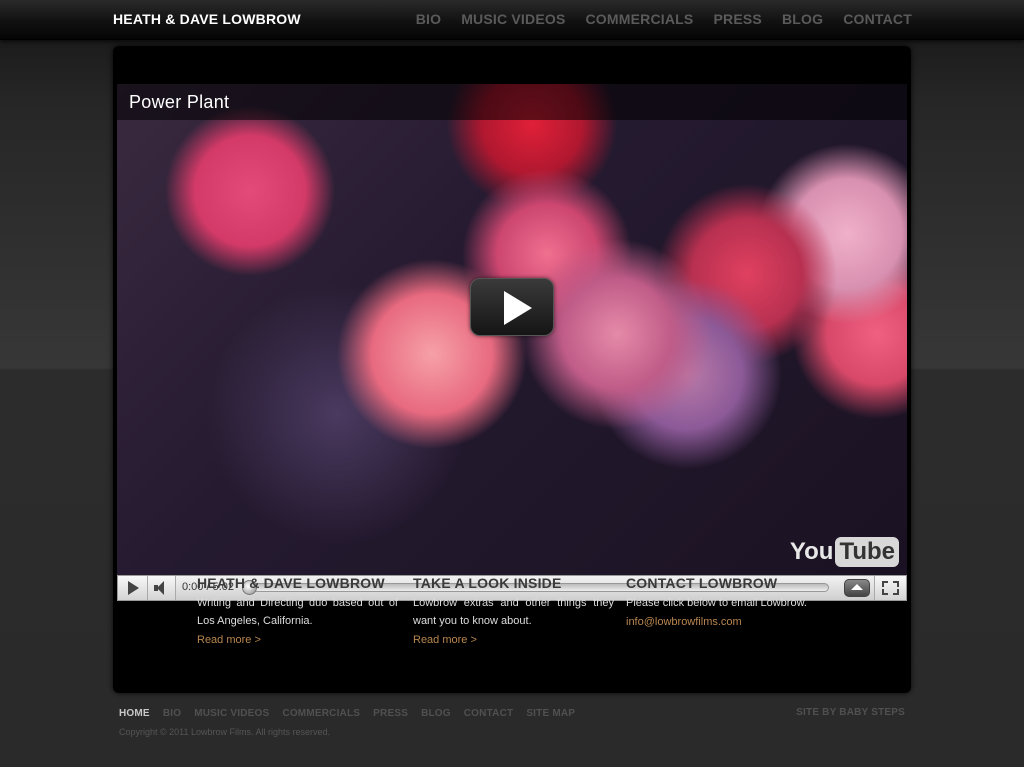  I want to click on expand-up-icon, so click(857, 588).